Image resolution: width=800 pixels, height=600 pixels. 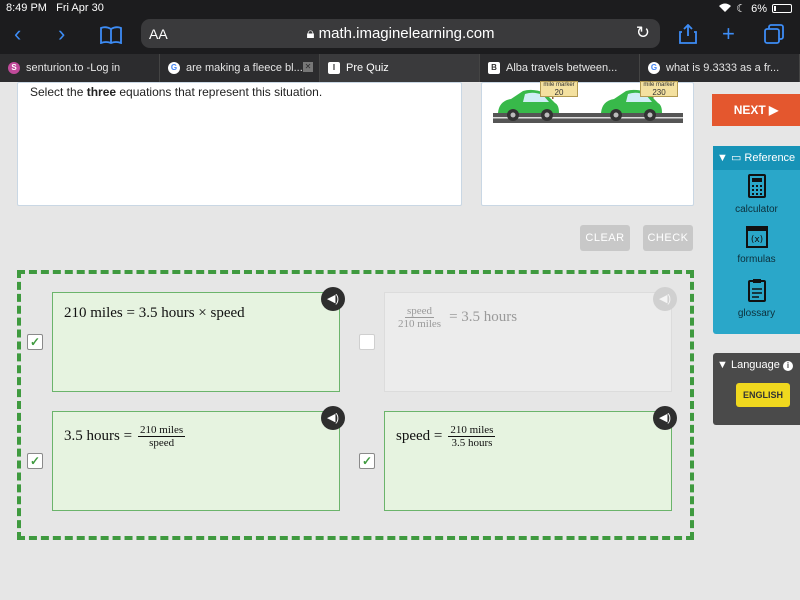 I want to click on reload-icon: ↻, so click(x=643, y=33).